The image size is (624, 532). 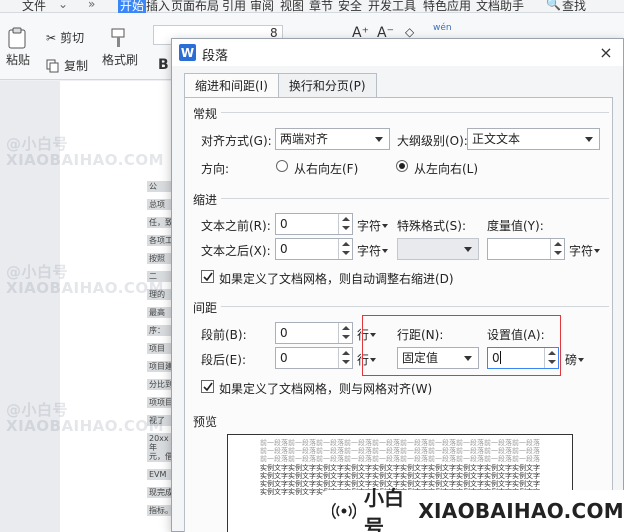 What do you see at coordinates (120, 47) in the screenshot?
I see `format-painter-button: 格式刷` at bounding box center [120, 47].